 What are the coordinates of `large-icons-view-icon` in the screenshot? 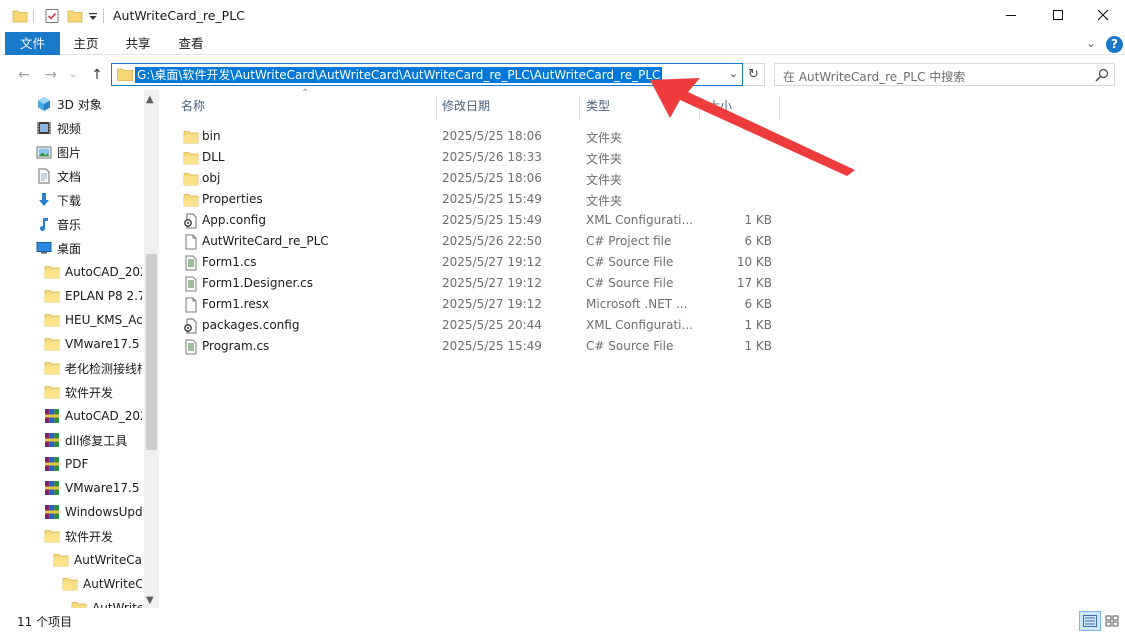 It's located at (1112, 621).